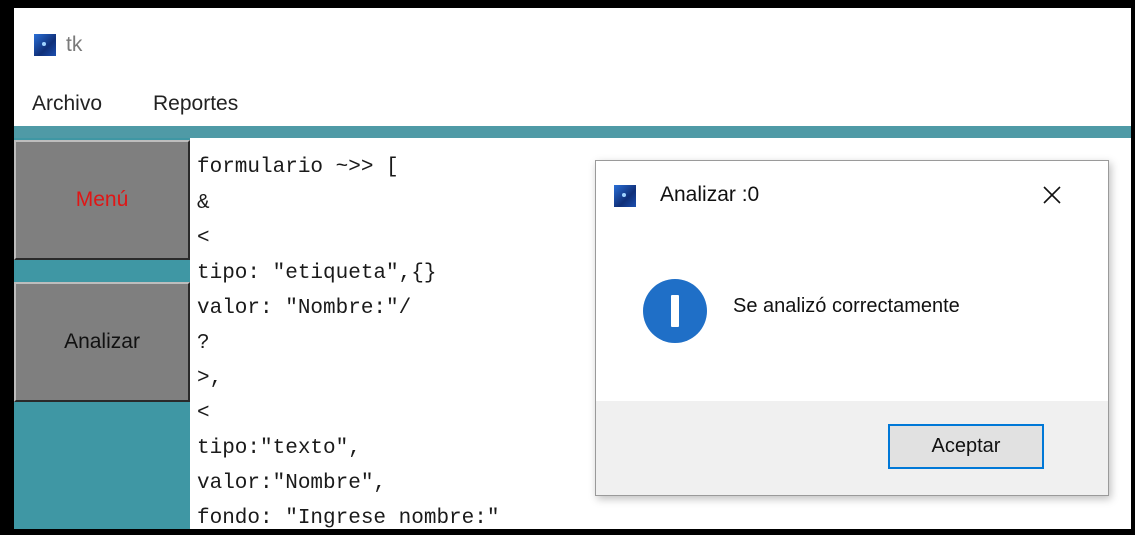 The width and height of the screenshot is (1135, 535). Describe the element at coordinates (292, 483) in the screenshot. I see `code-line: valor:"Nombre",` at that location.